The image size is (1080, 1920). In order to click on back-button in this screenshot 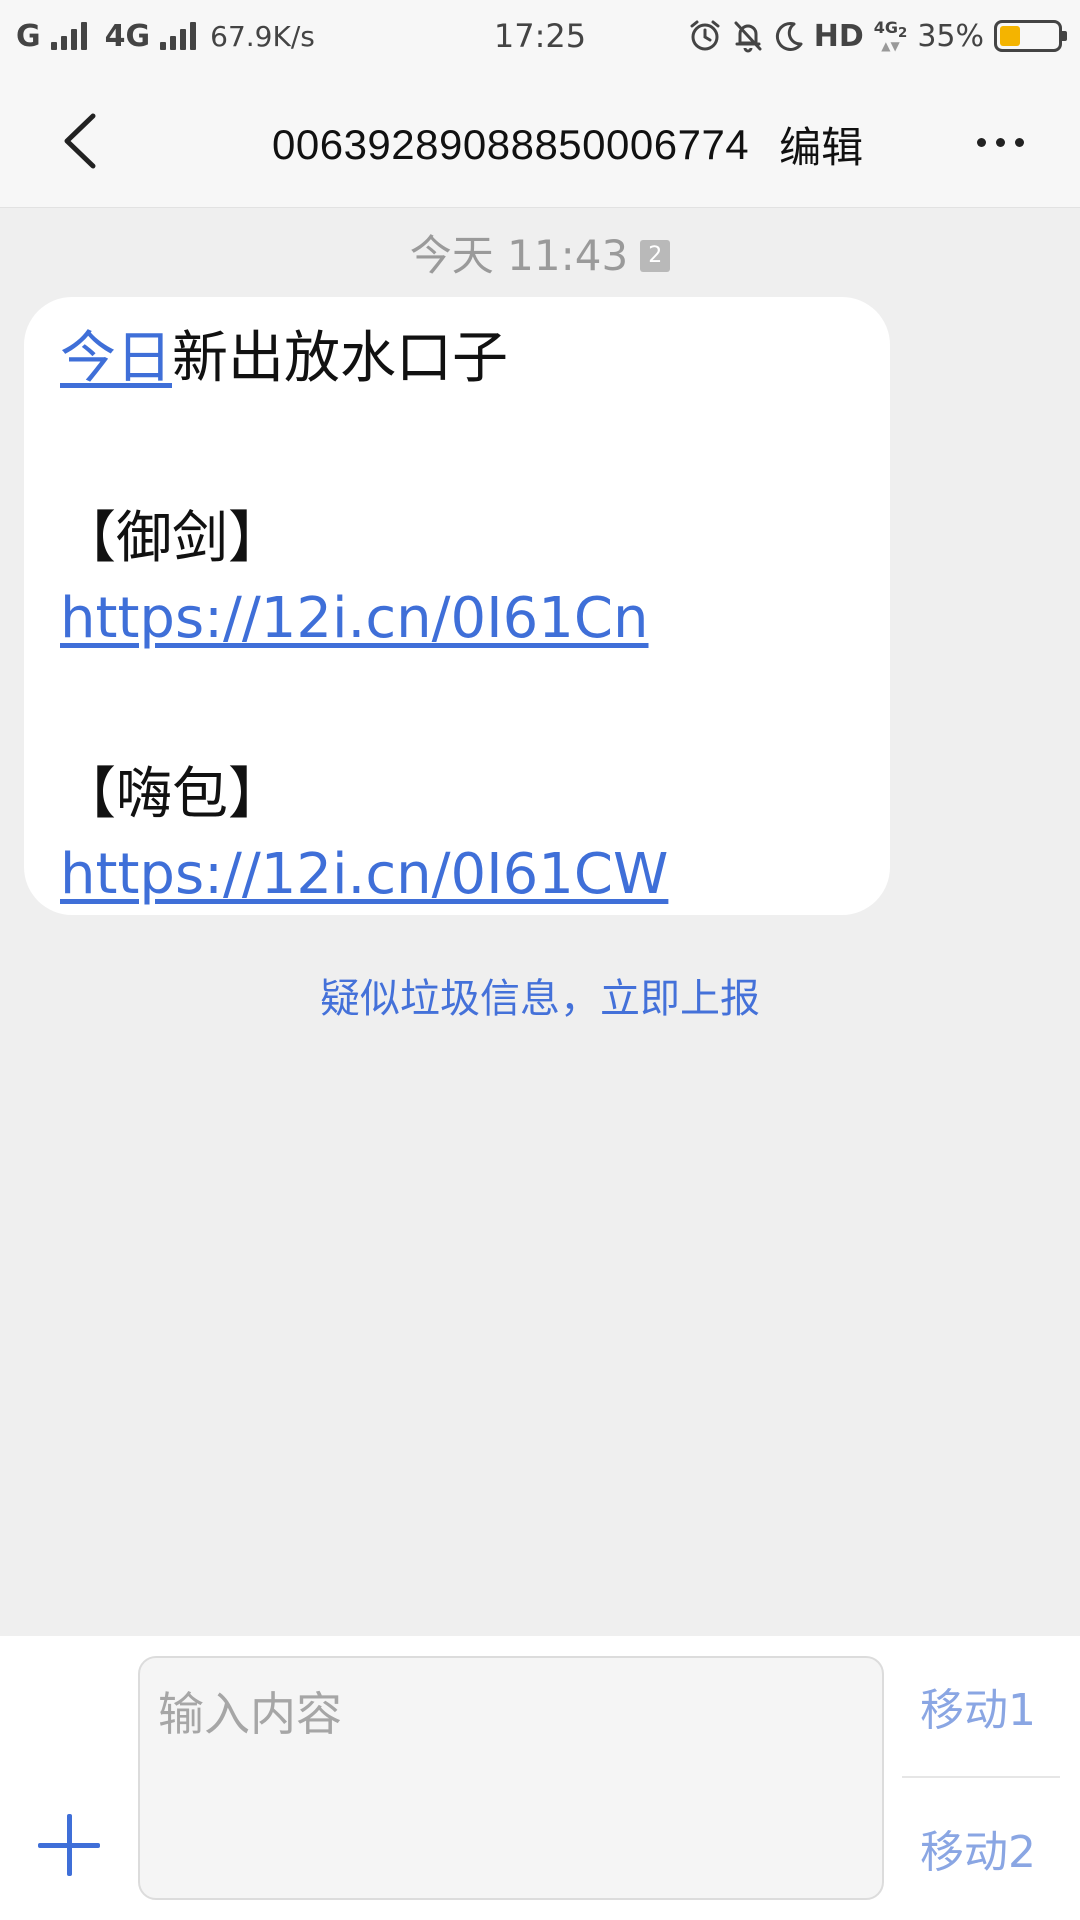, I will do `click(79, 141)`.